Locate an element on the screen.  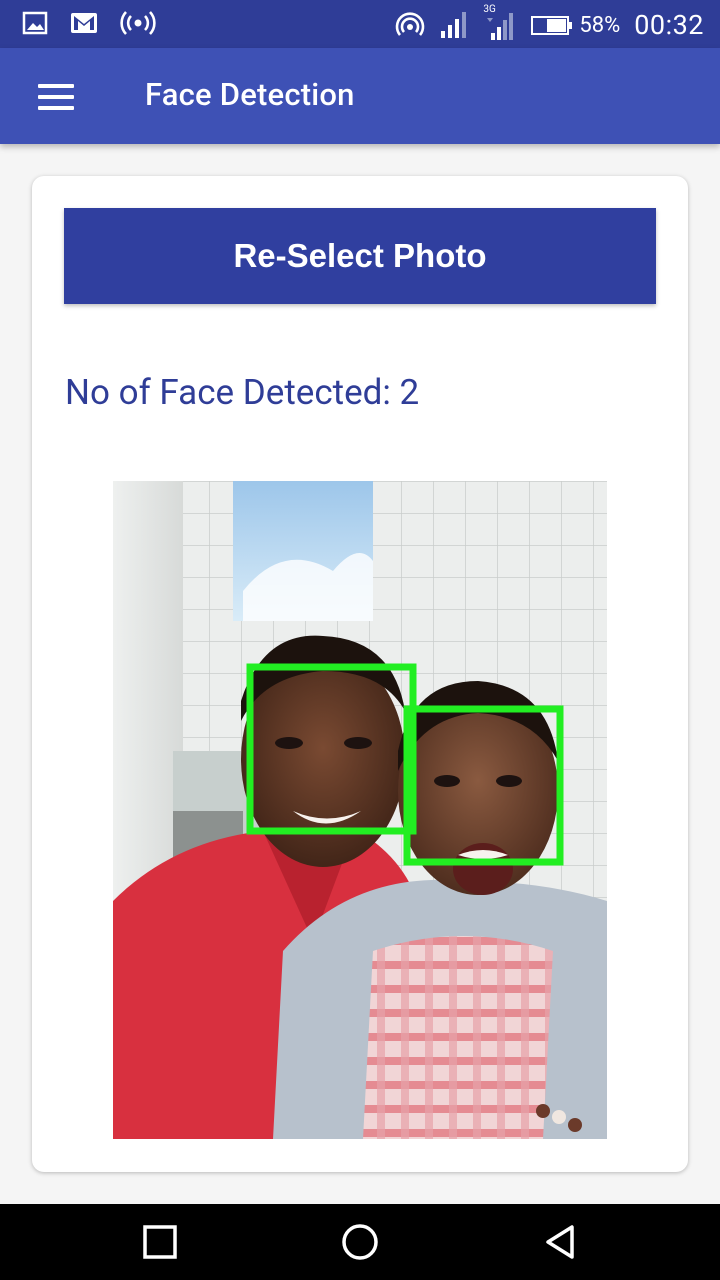
face-count-label: No of Face Detected: 2 is located at coordinates (242, 392).